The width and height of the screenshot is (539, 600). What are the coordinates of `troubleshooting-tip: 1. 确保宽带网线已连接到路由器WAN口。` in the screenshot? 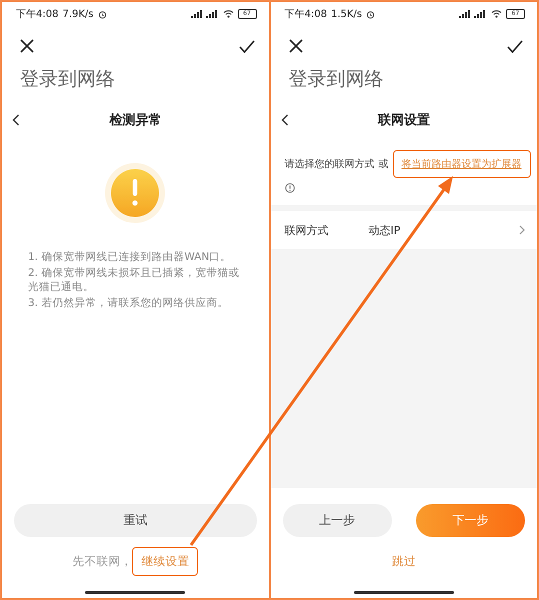 It's located at (130, 257).